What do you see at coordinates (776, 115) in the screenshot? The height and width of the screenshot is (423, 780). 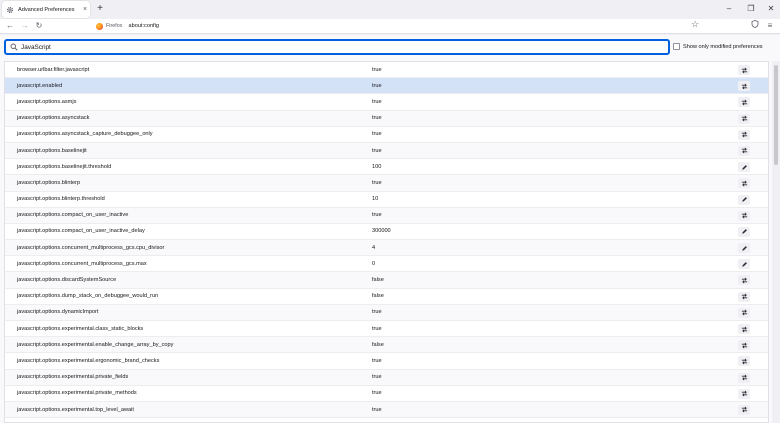 I see `scrollbar-thumb` at bounding box center [776, 115].